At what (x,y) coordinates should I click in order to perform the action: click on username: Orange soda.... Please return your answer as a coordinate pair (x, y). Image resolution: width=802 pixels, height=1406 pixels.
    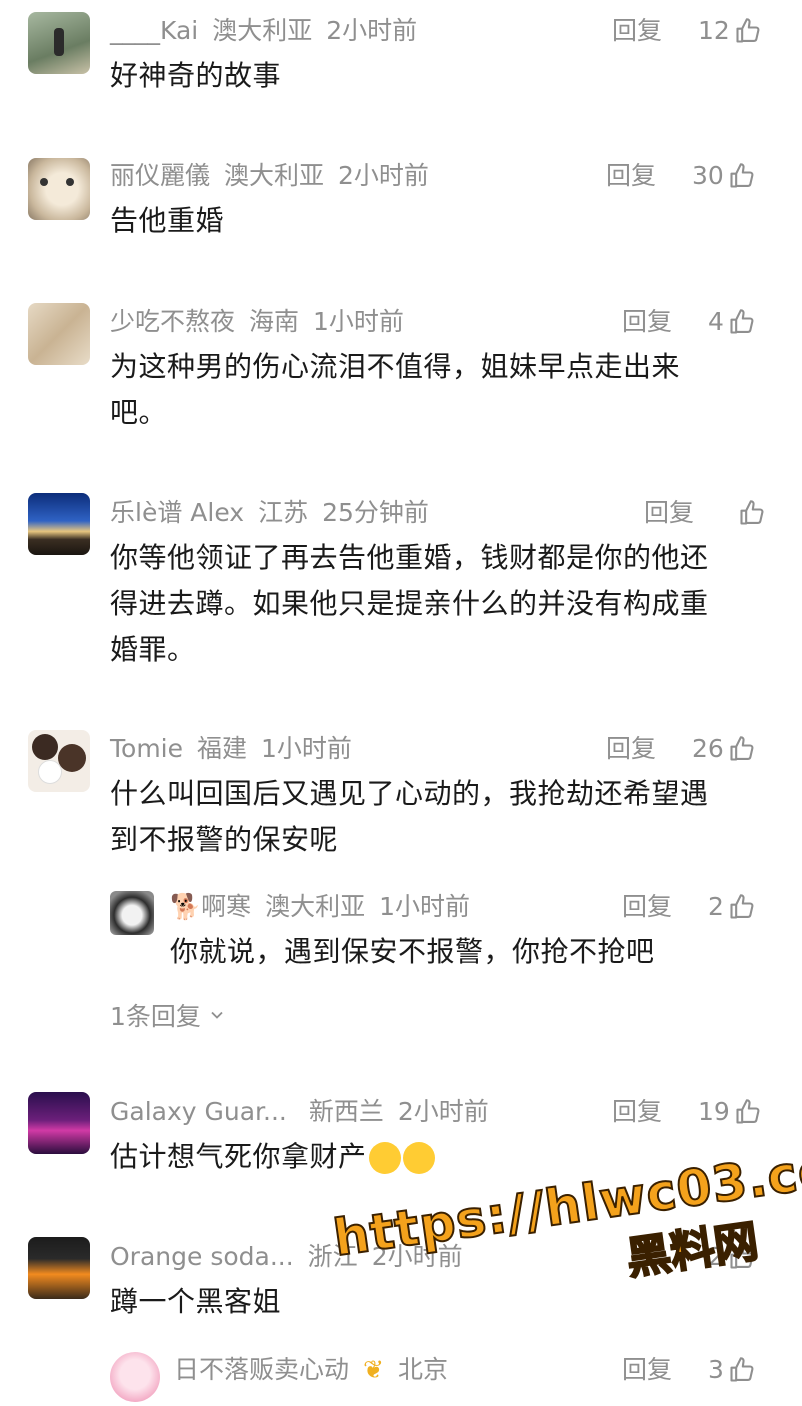
    Looking at the image, I should click on (202, 1256).